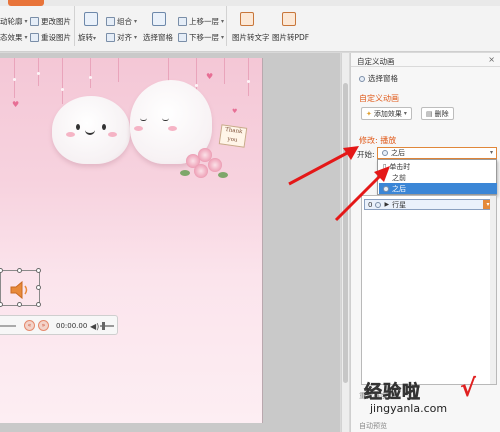  Describe the element at coordinates (369, 113) in the screenshot. I see `star-icon: ✦` at that location.